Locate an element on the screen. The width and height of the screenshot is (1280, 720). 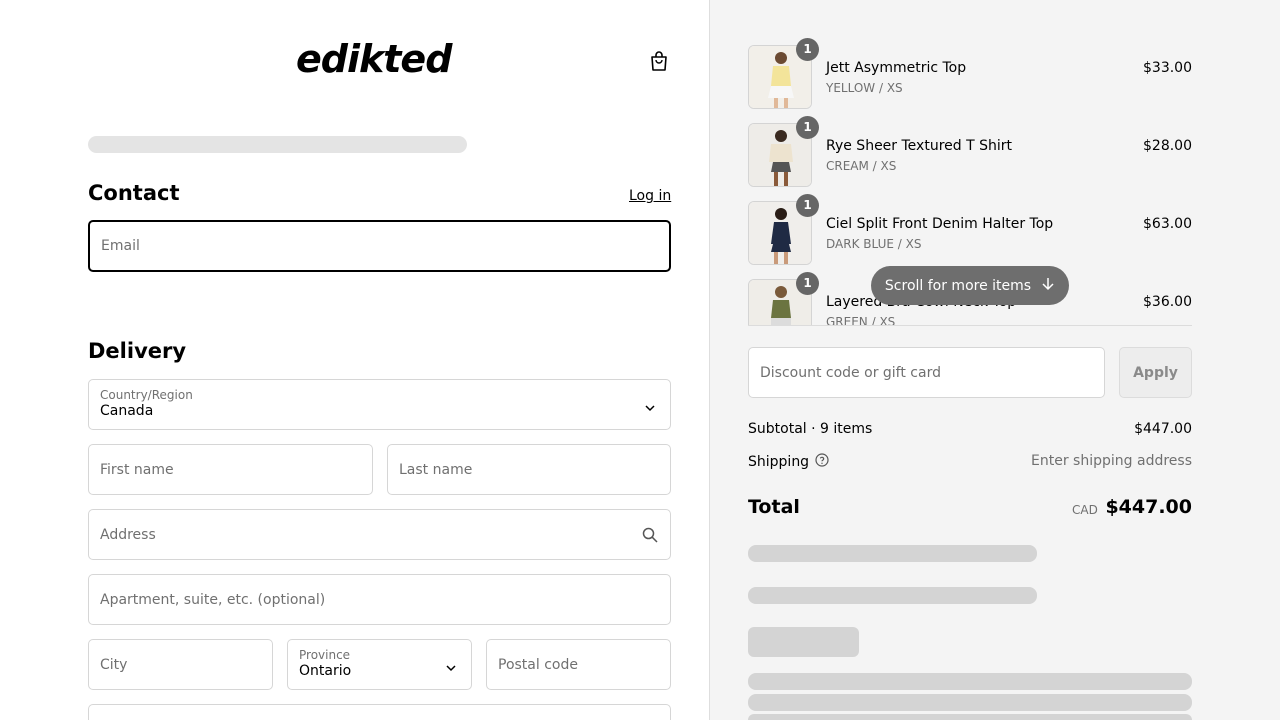
item-price: $33.00 is located at coordinates (1167, 68).